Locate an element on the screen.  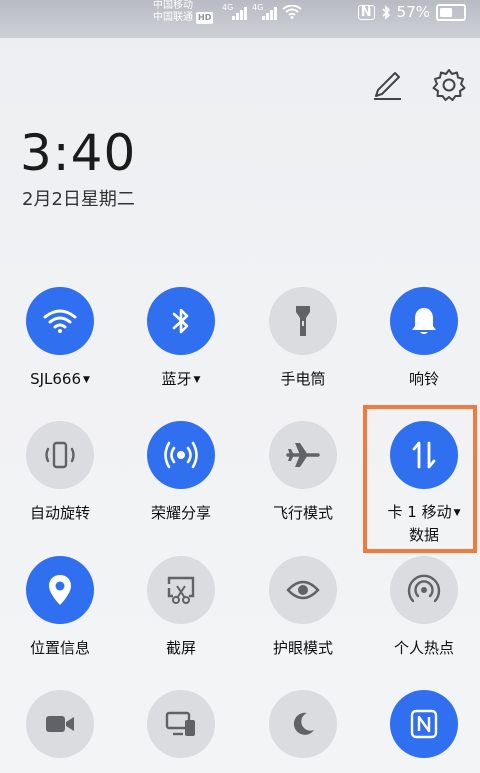
tile-eye-comfort: 护眼模式 is located at coordinates (303, 608).